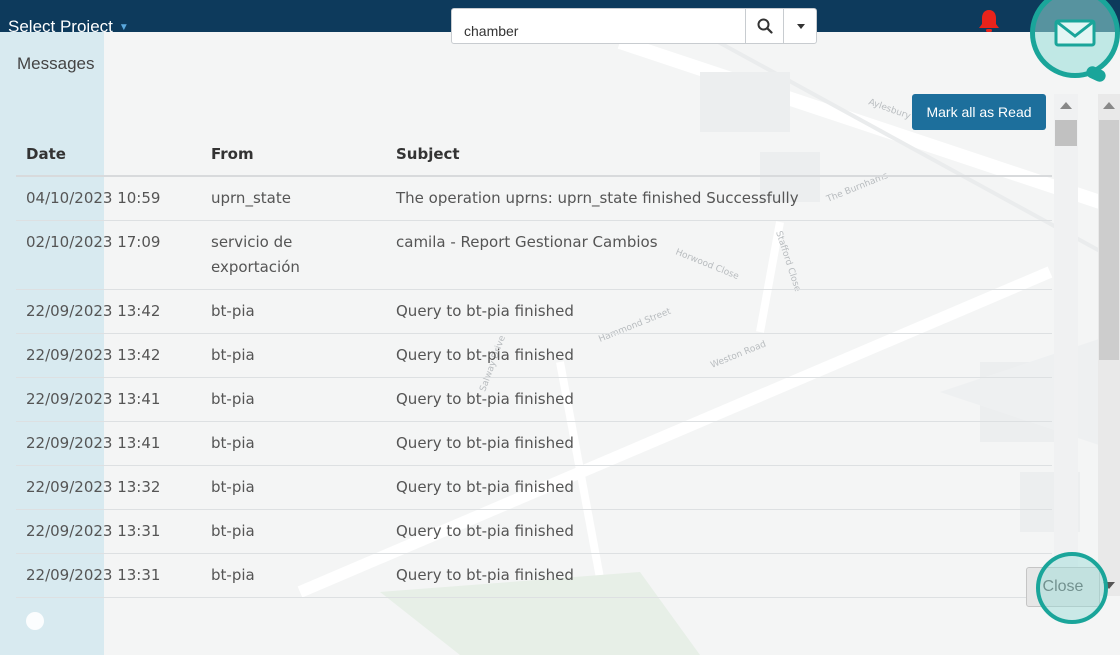  Describe the element at coordinates (108, 487) in the screenshot. I see `cell-date: 22/09/2023 13:32` at that location.